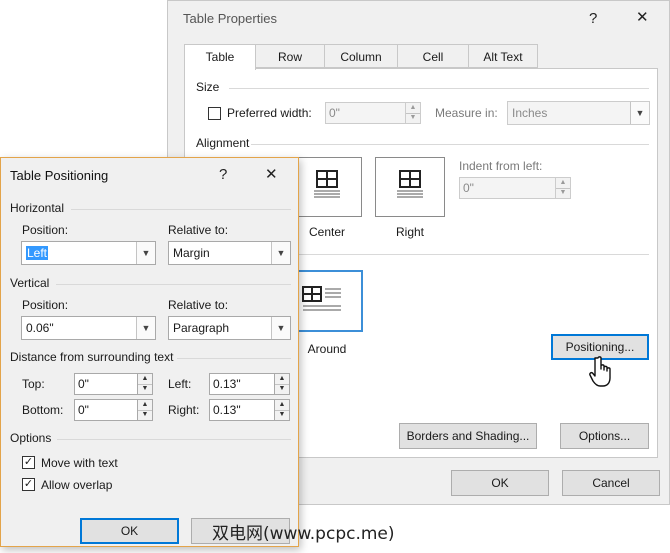 This screenshot has width=670, height=553. I want to click on measure-in-value: Inches, so click(530, 113).